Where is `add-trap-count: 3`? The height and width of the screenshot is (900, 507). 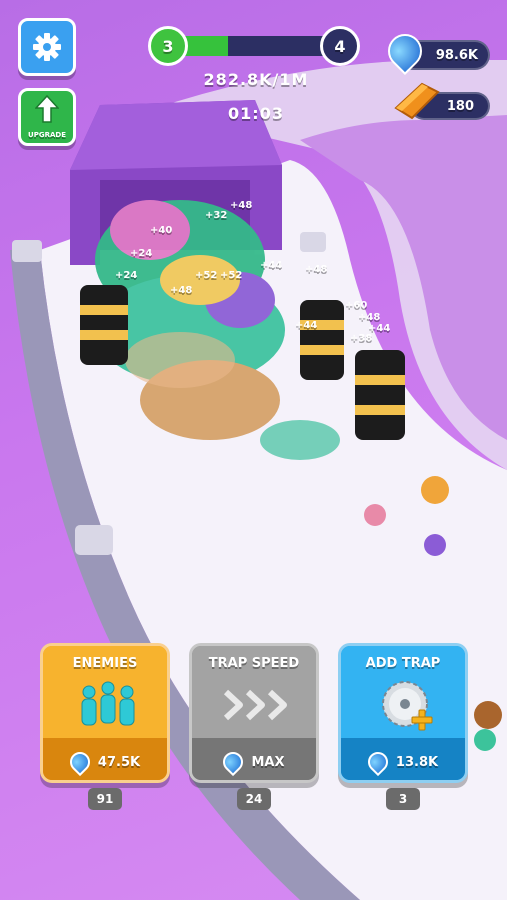 add-trap-count: 3 is located at coordinates (403, 799).